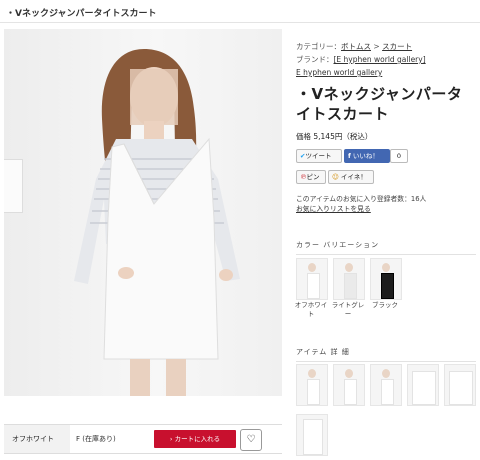  I want to click on favorite-count: このアイテムのお気に入り登録者数：16人, so click(361, 199).